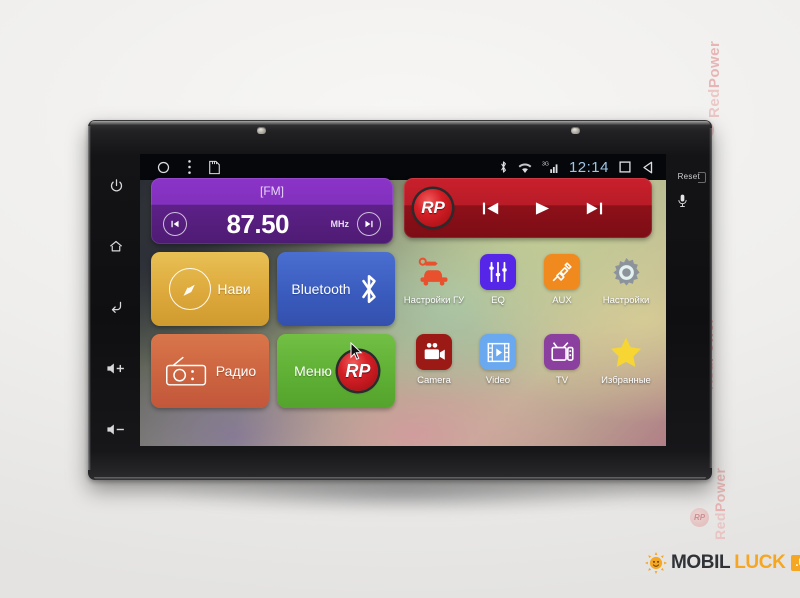  I want to click on logo-luck-text: LUCK, so click(760, 562).